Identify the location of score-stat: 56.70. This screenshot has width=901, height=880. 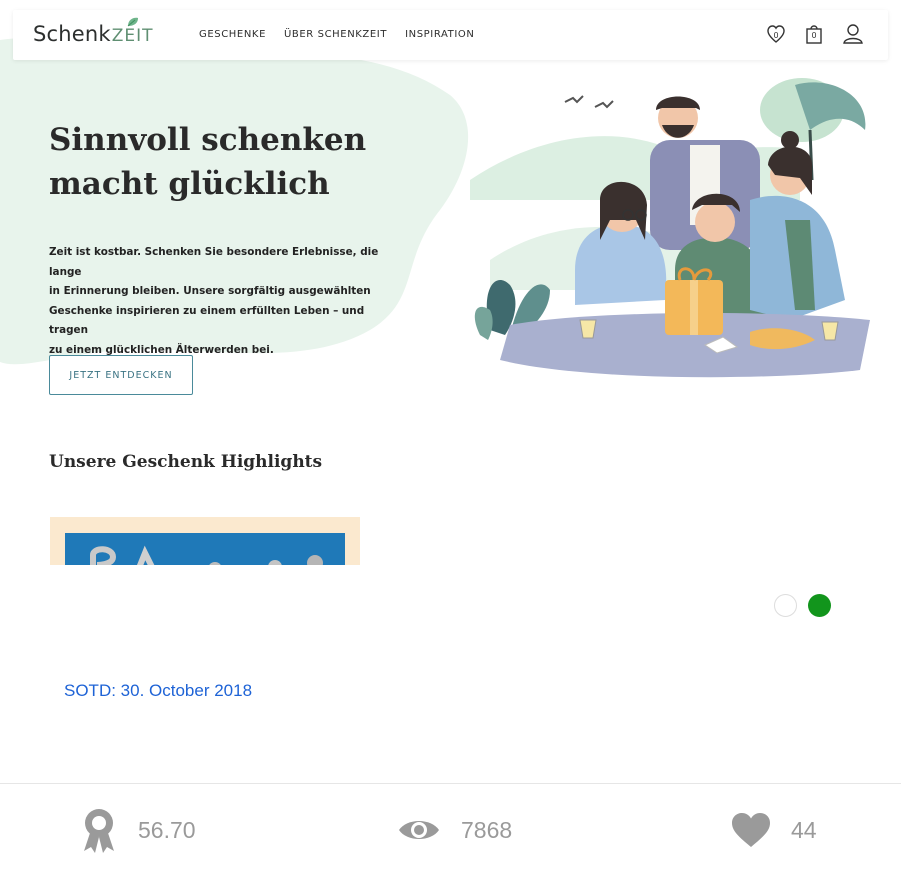
(138, 830).